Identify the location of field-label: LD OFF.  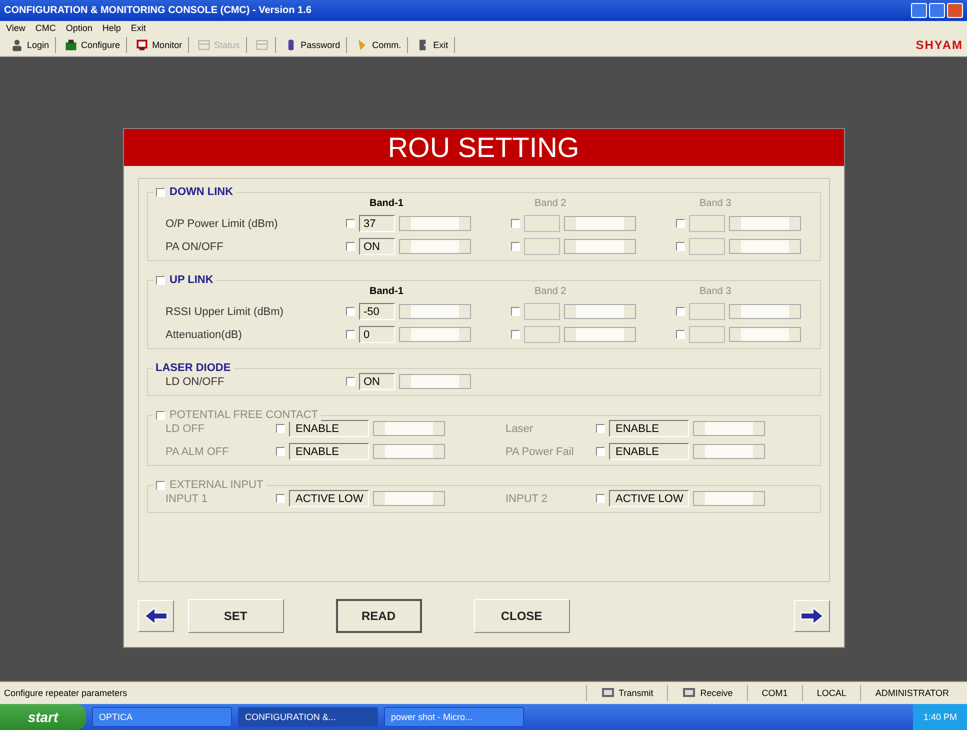
(185, 428).